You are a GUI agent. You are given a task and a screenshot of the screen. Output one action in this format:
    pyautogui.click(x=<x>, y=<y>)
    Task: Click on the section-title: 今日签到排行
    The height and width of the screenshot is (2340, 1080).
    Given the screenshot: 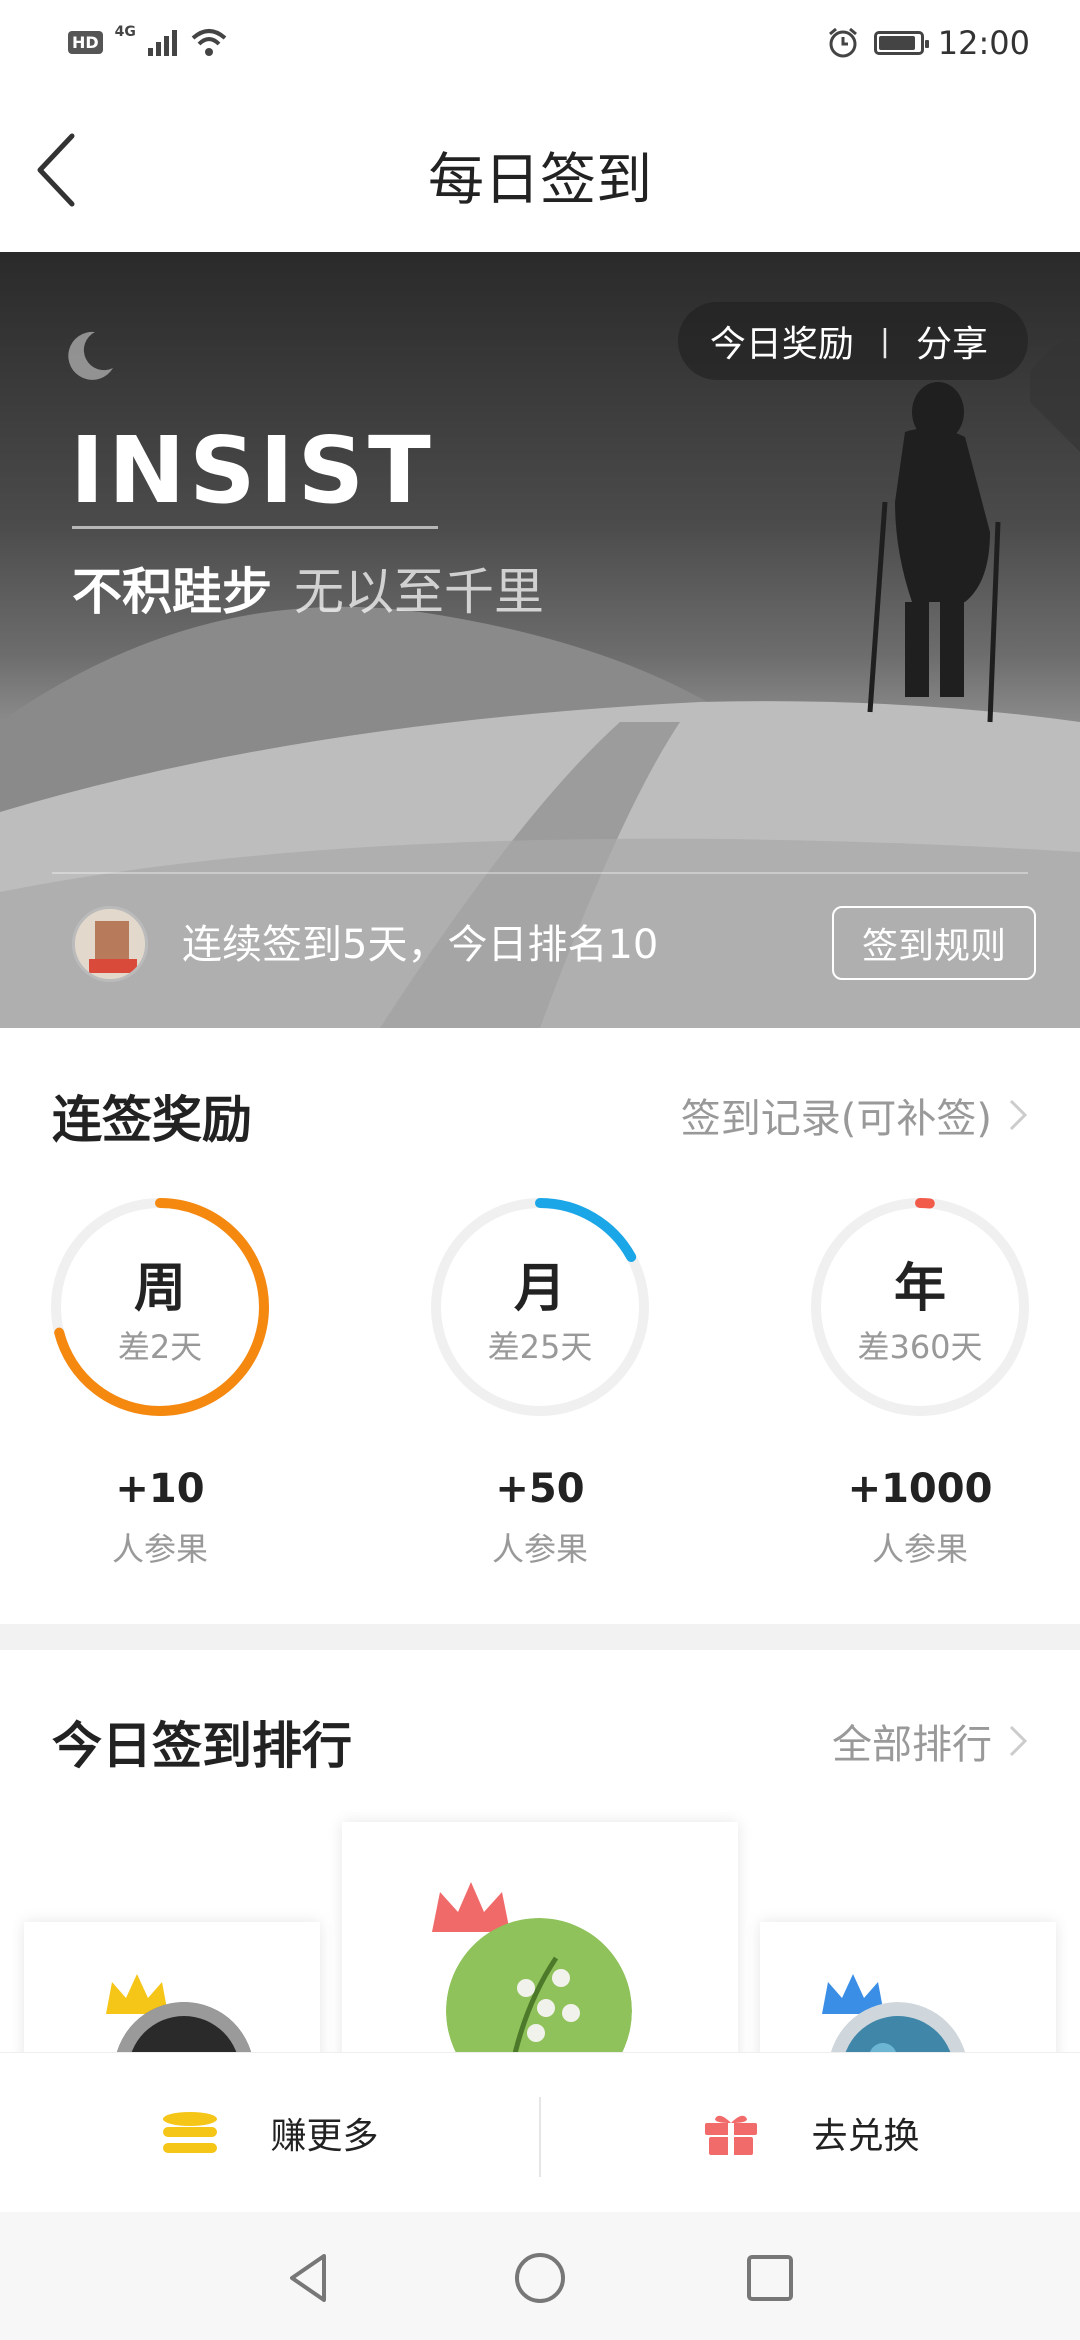 What is the action you would take?
    pyautogui.click(x=202, y=1746)
    